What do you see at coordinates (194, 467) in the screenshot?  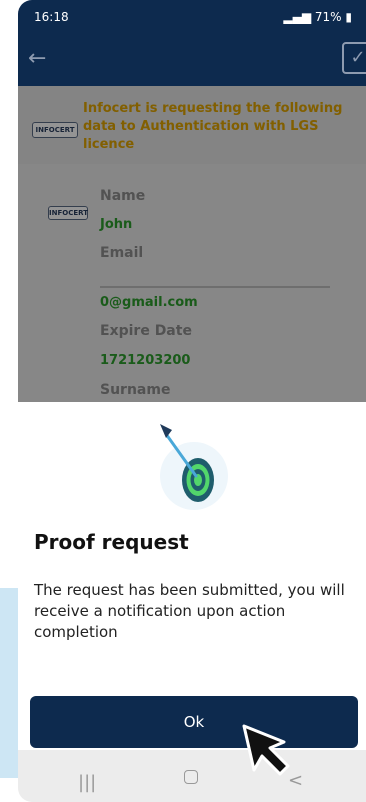 I see `target-icon` at bounding box center [194, 467].